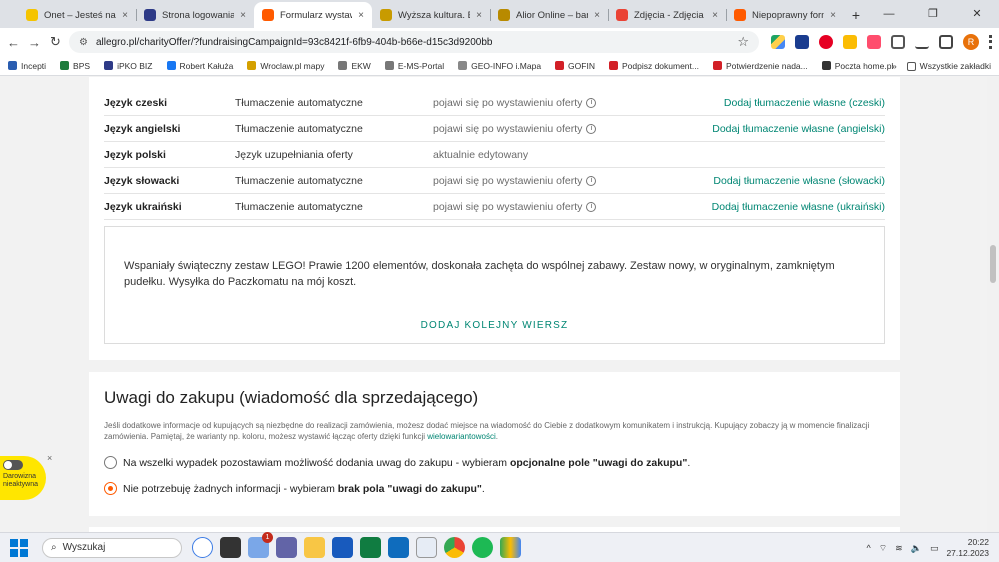 Image resolution: width=999 pixels, height=562 pixels. Describe the element at coordinates (49, 458) in the screenshot. I see `donation-widget-close-icon: ×` at that location.